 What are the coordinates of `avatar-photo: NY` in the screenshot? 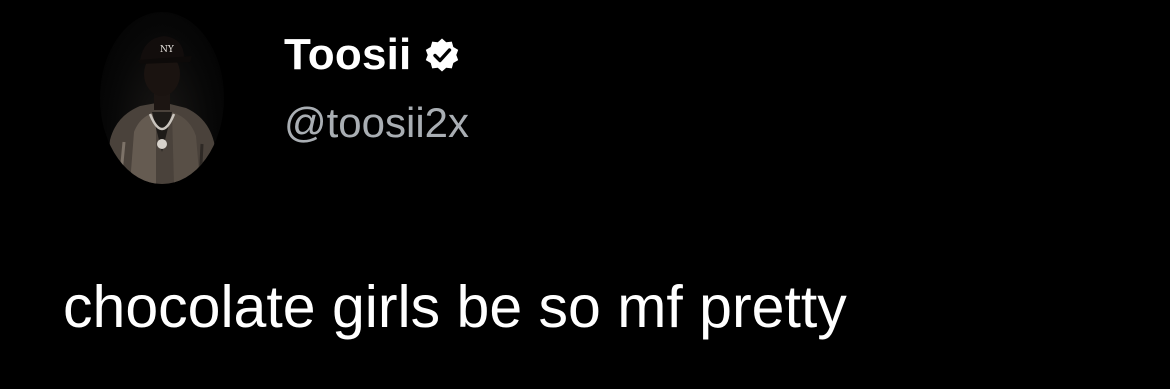 It's located at (163, 110).